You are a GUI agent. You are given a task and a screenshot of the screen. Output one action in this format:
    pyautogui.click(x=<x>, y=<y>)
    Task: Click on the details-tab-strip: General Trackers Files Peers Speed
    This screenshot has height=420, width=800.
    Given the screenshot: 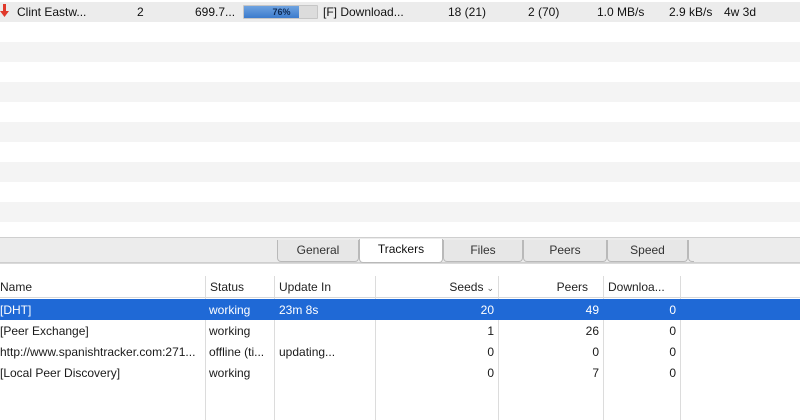 What is the action you would take?
    pyautogui.click(x=400, y=250)
    